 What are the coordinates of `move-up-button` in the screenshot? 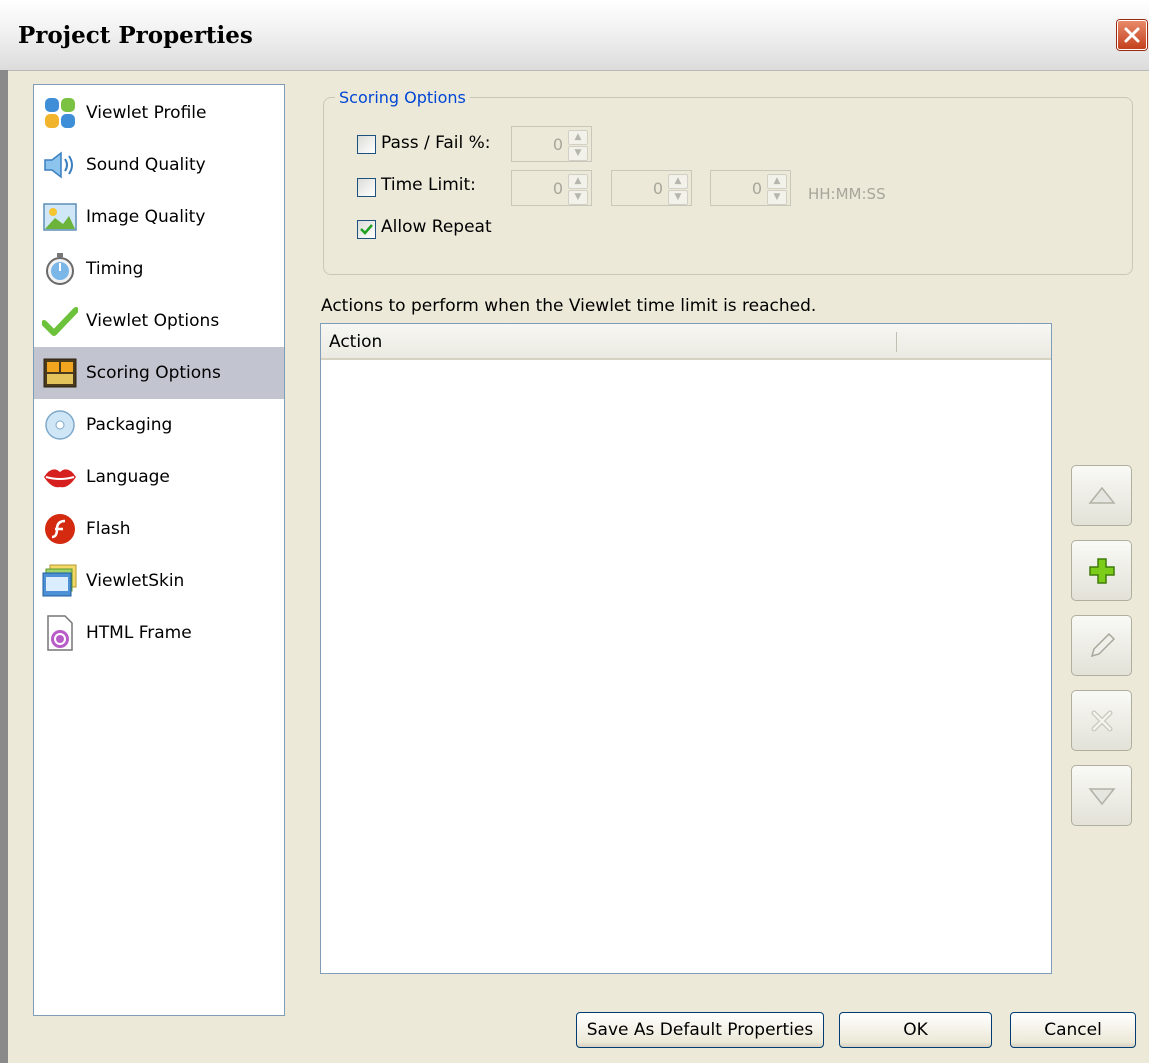 It's located at (1101, 495).